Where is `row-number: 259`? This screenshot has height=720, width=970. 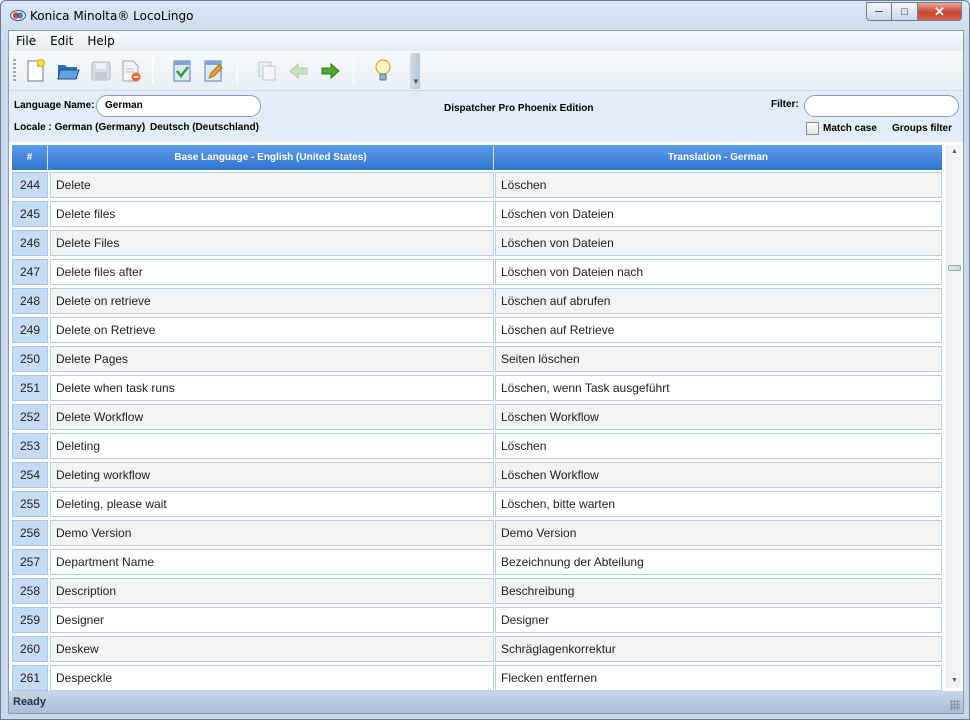 row-number: 259 is located at coordinates (30, 620).